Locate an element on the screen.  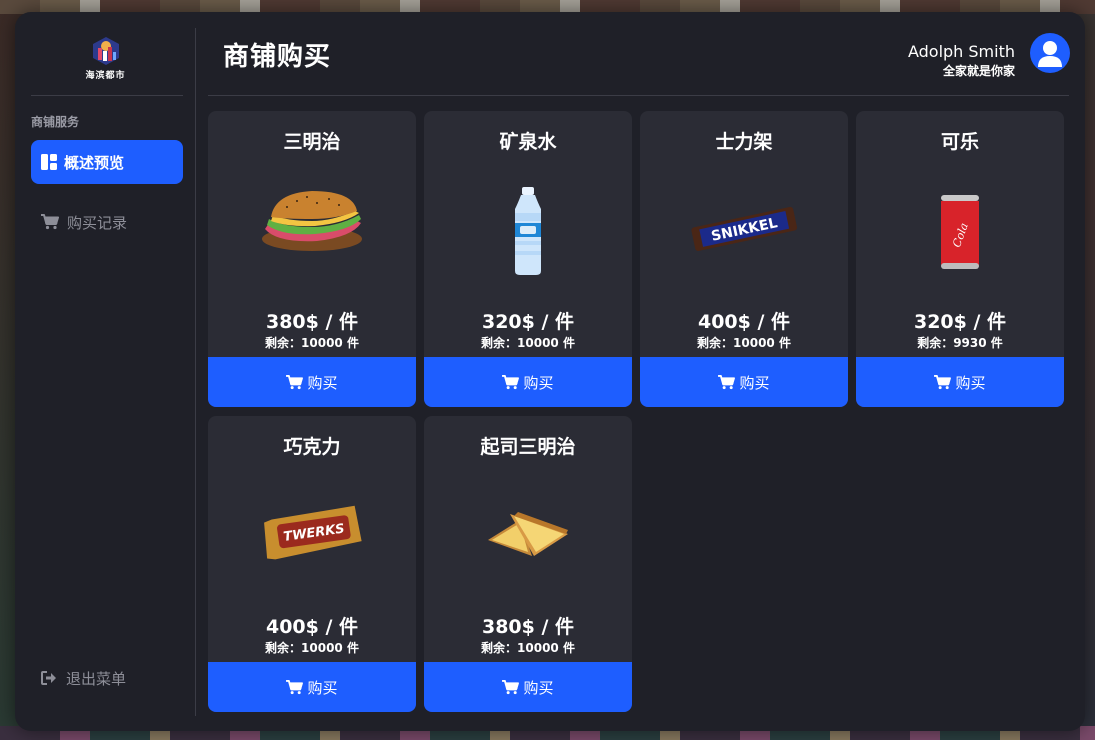
snikkel-bar-image: SNIKKEL is located at coordinates (744, 228).